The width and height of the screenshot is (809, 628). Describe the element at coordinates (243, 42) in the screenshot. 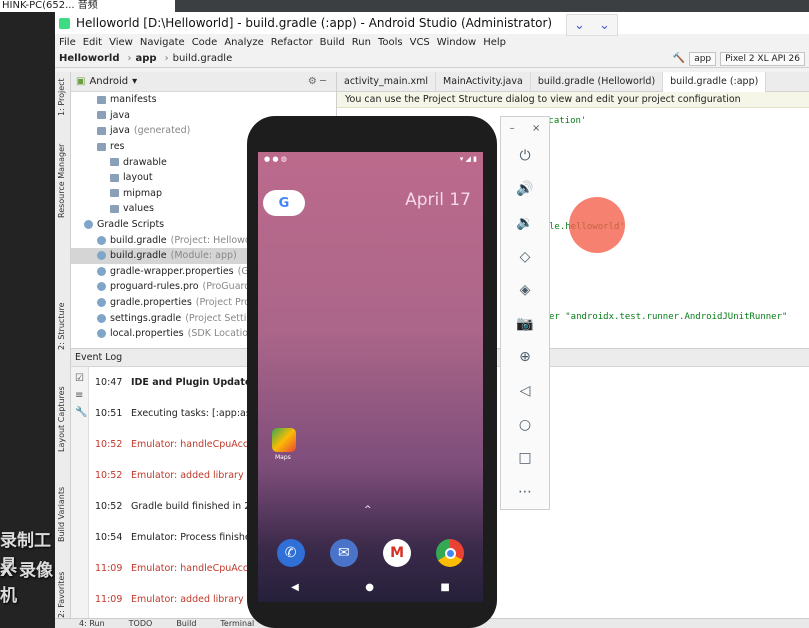

I see `menu-analyze: Analyze` at that location.